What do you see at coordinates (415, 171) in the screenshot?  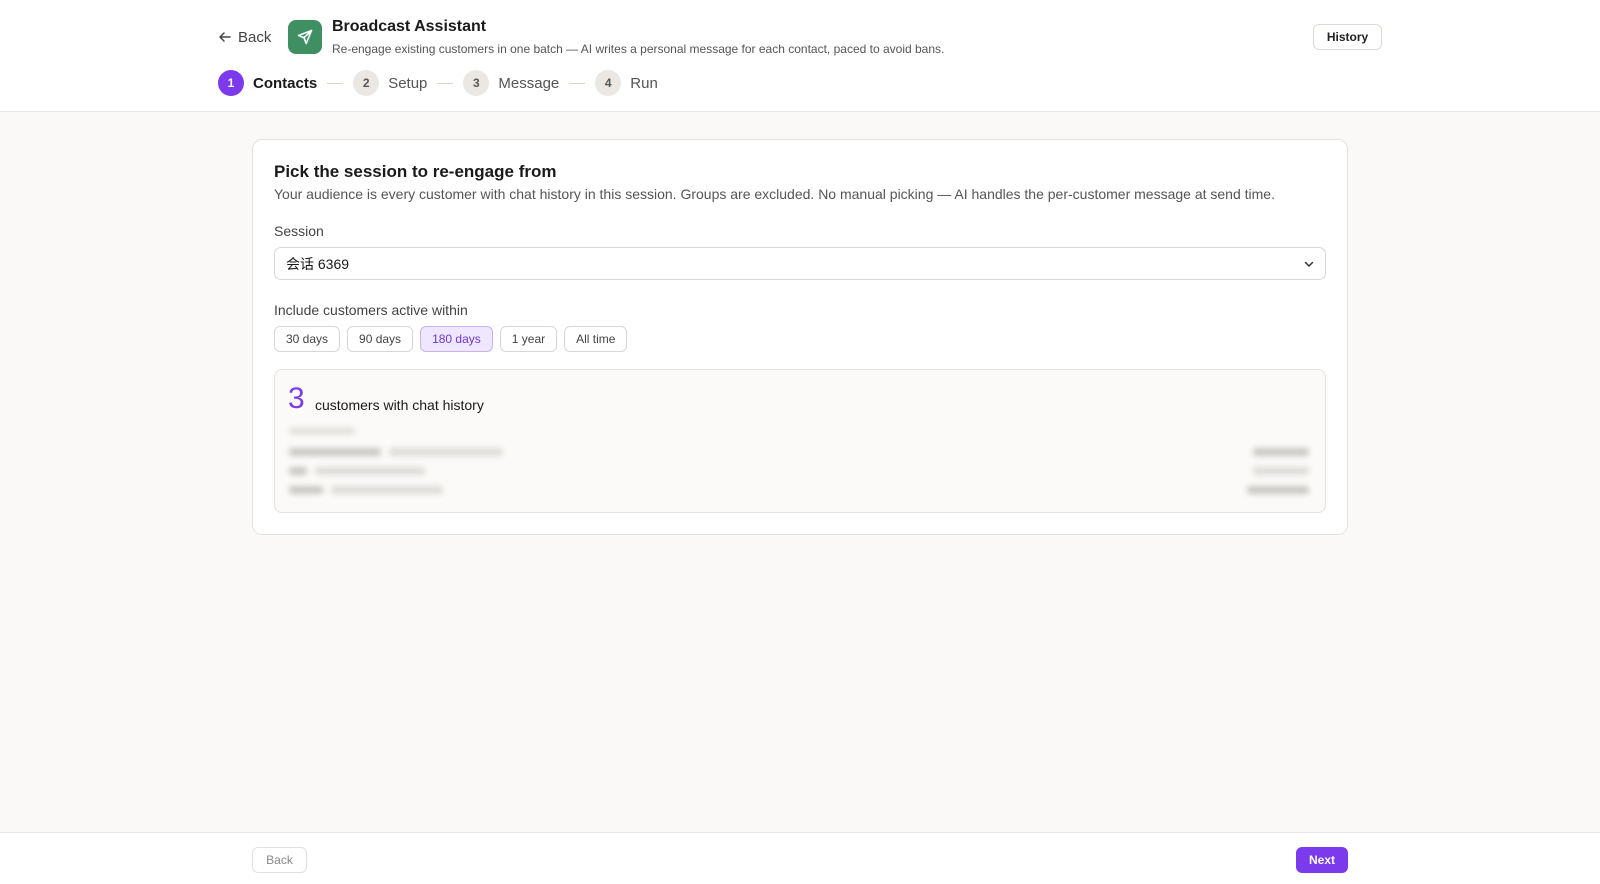 I see `card-title: Pick the session to re-engage from` at bounding box center [415, 171].